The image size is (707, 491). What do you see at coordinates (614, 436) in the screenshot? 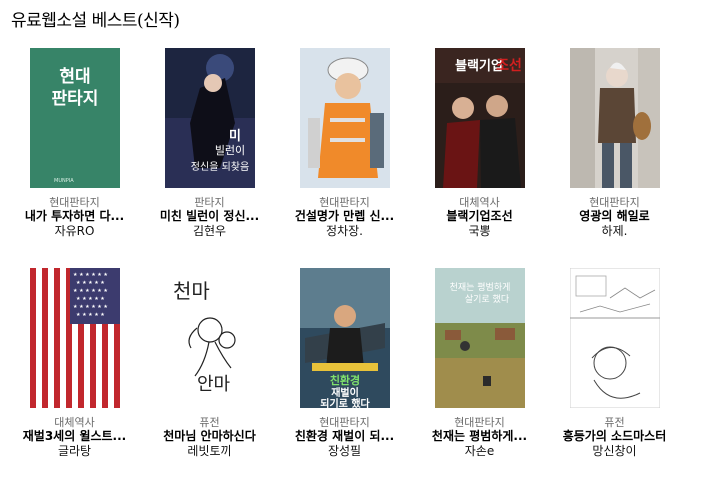
I see `book-title: 흥등가의 소드마스터` at bounding box center [614, 436].